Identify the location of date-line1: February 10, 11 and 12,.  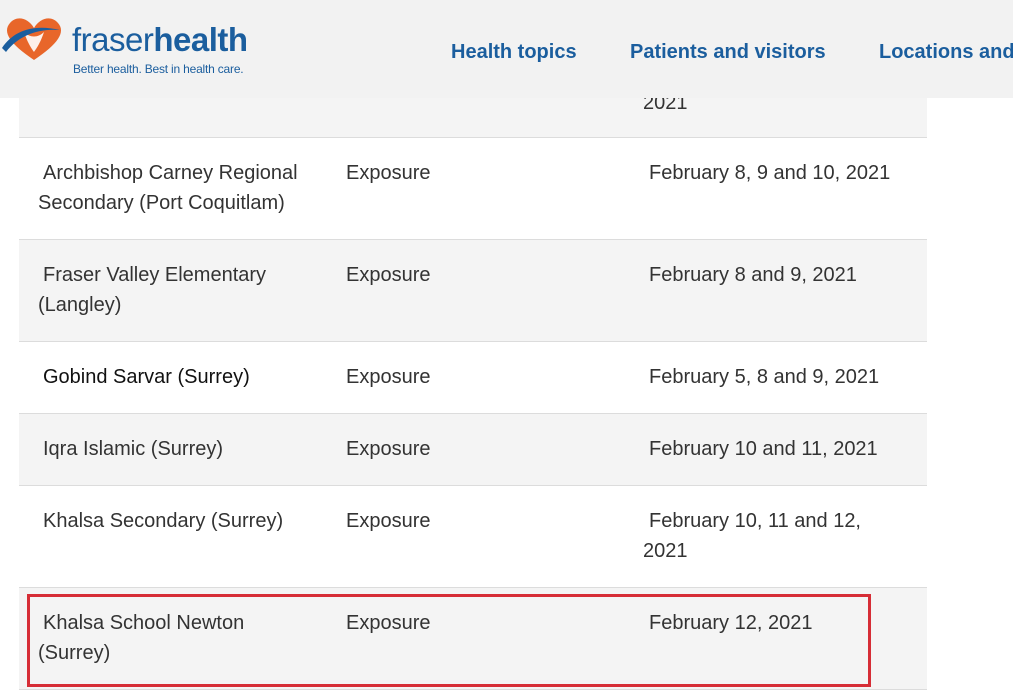
(755, 521).